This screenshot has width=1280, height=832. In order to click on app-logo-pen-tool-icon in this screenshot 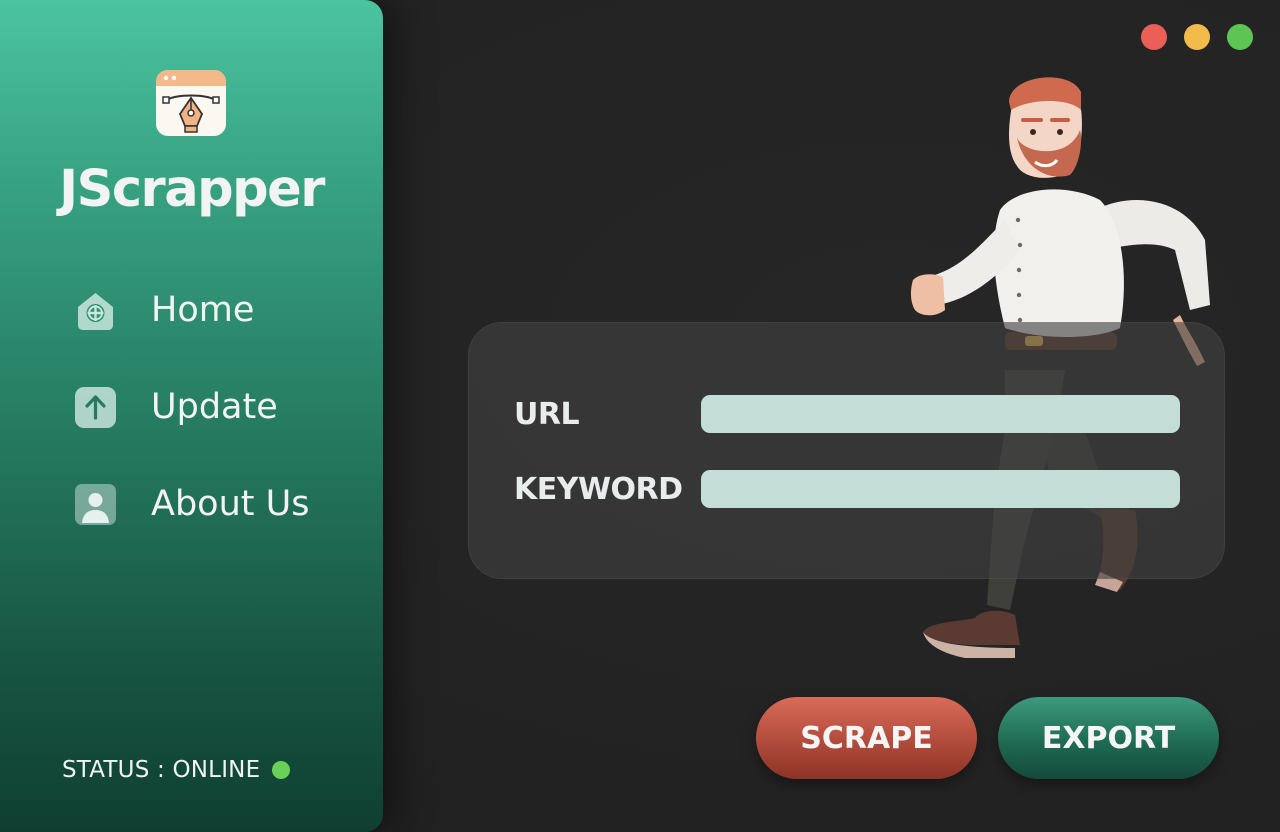, I will do `click(191, 103)`.